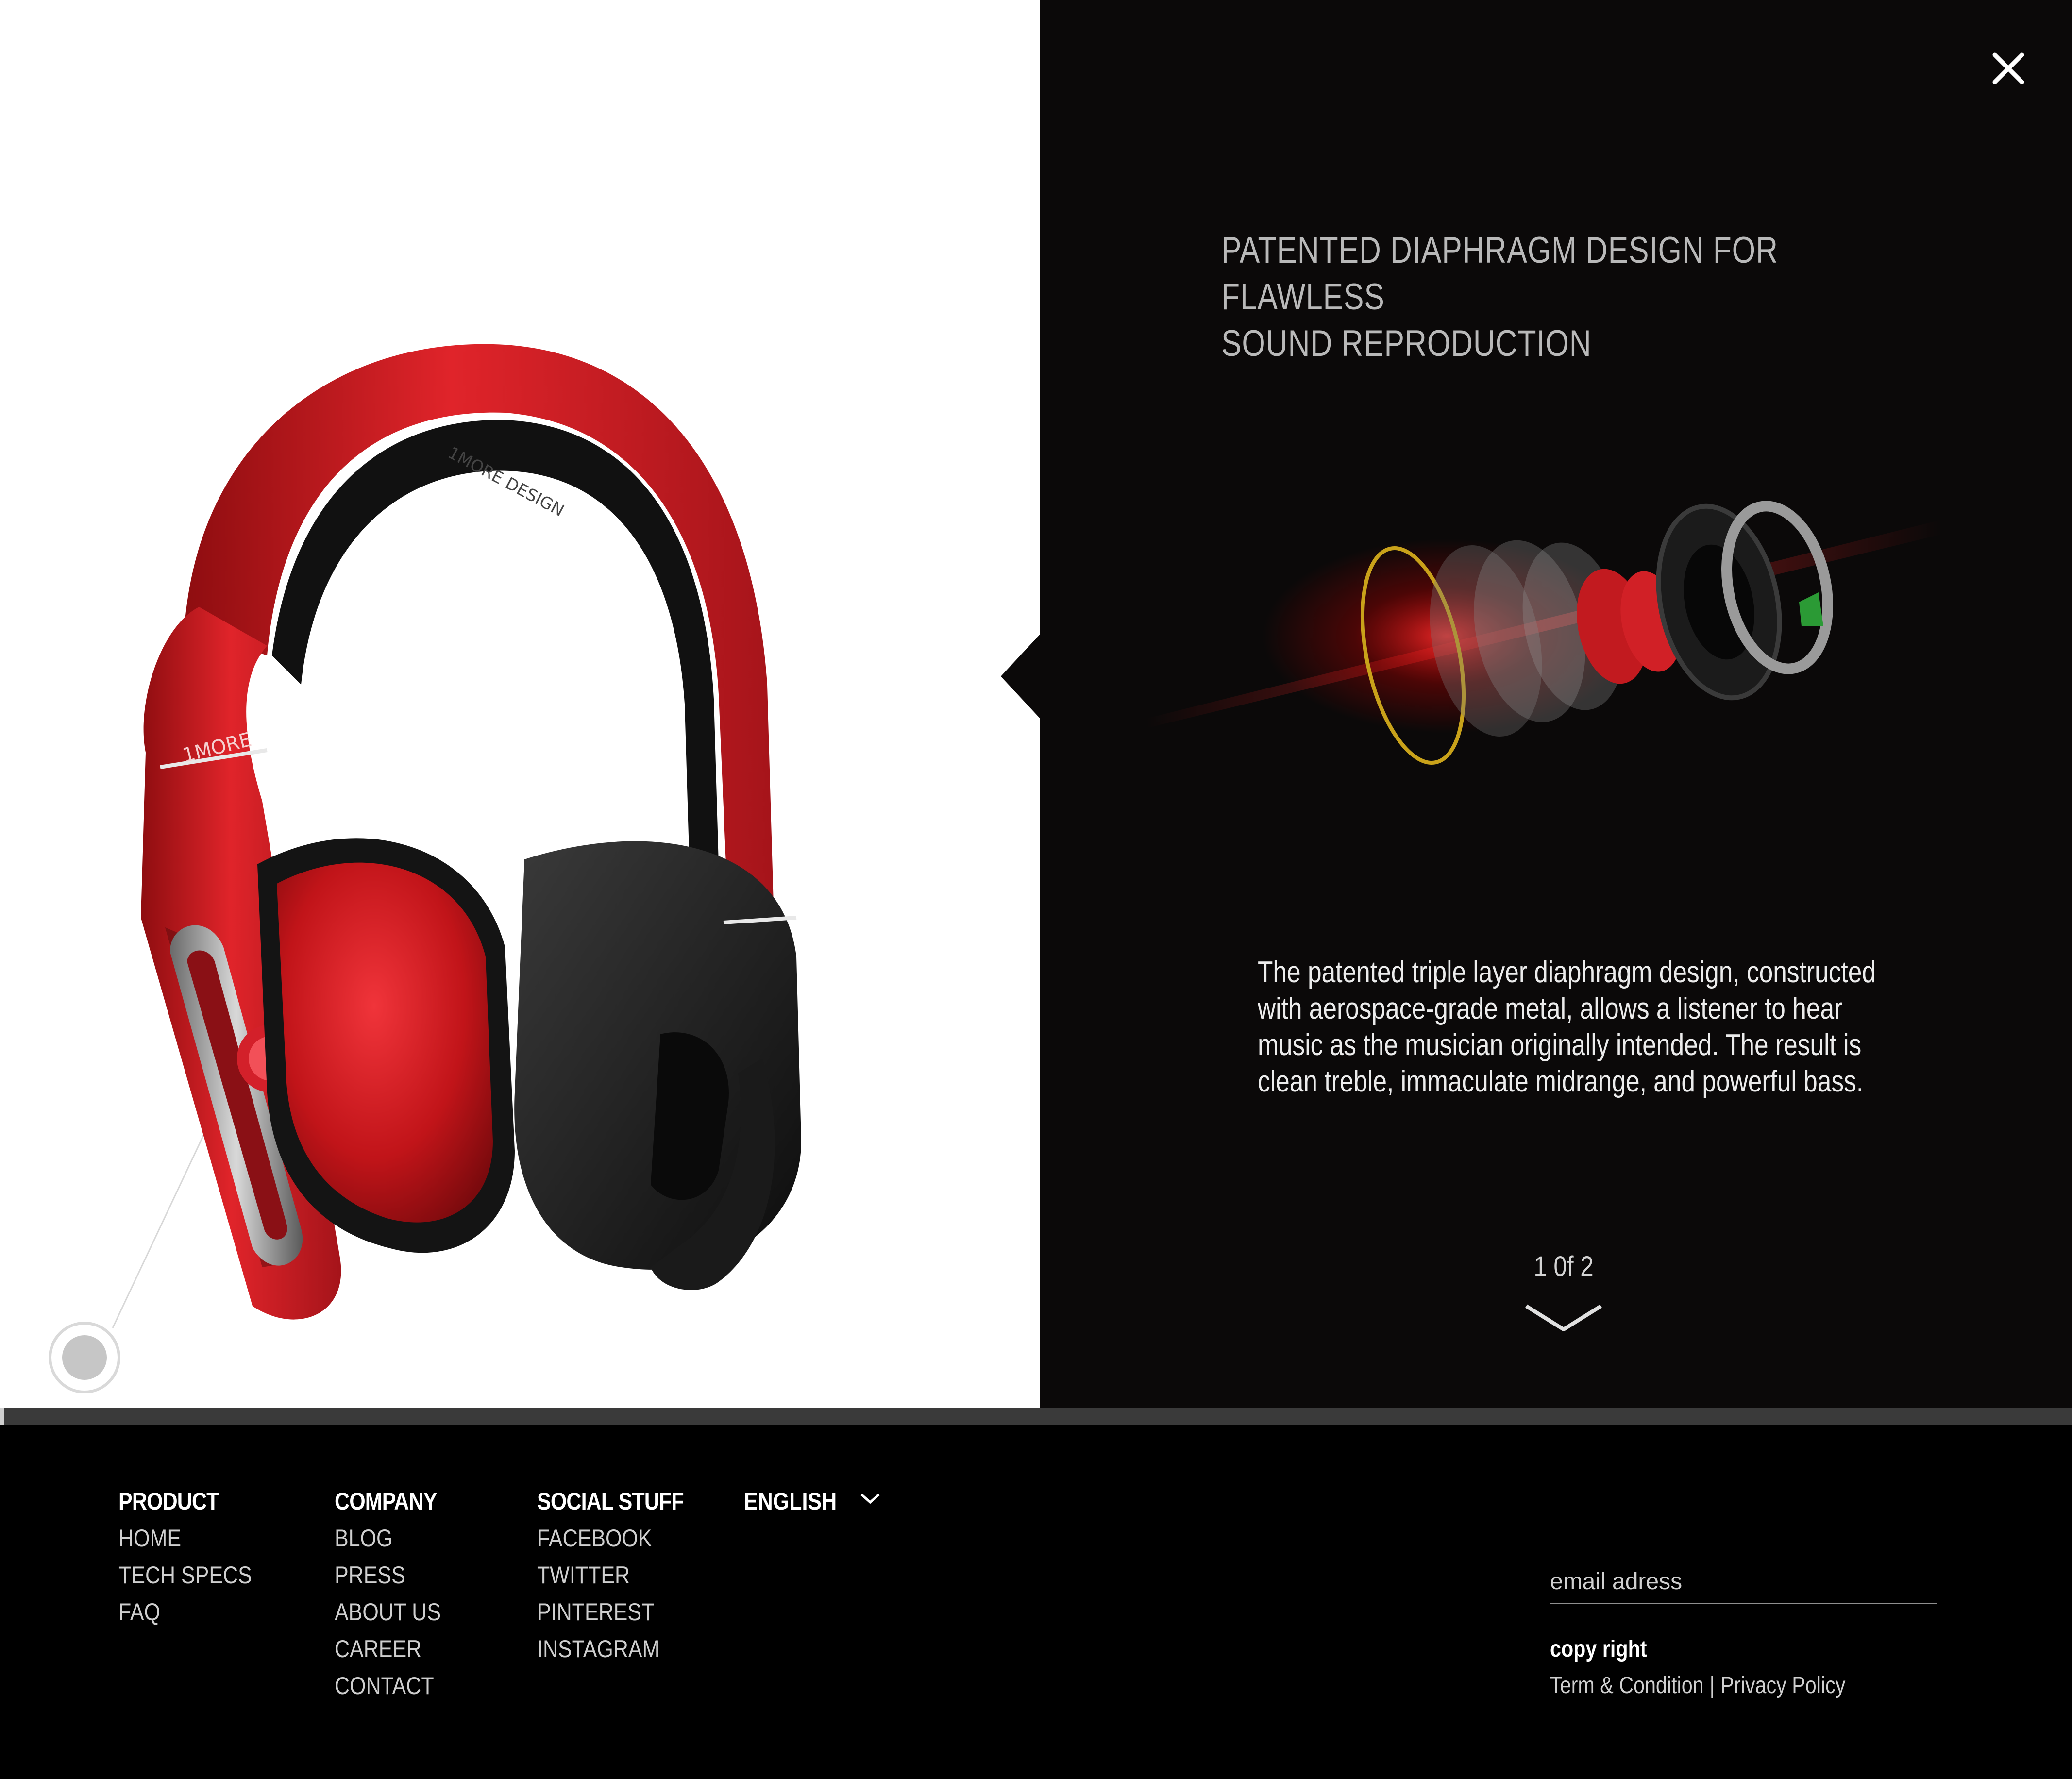  I want to click on section-divider, so click(1036, 1416).